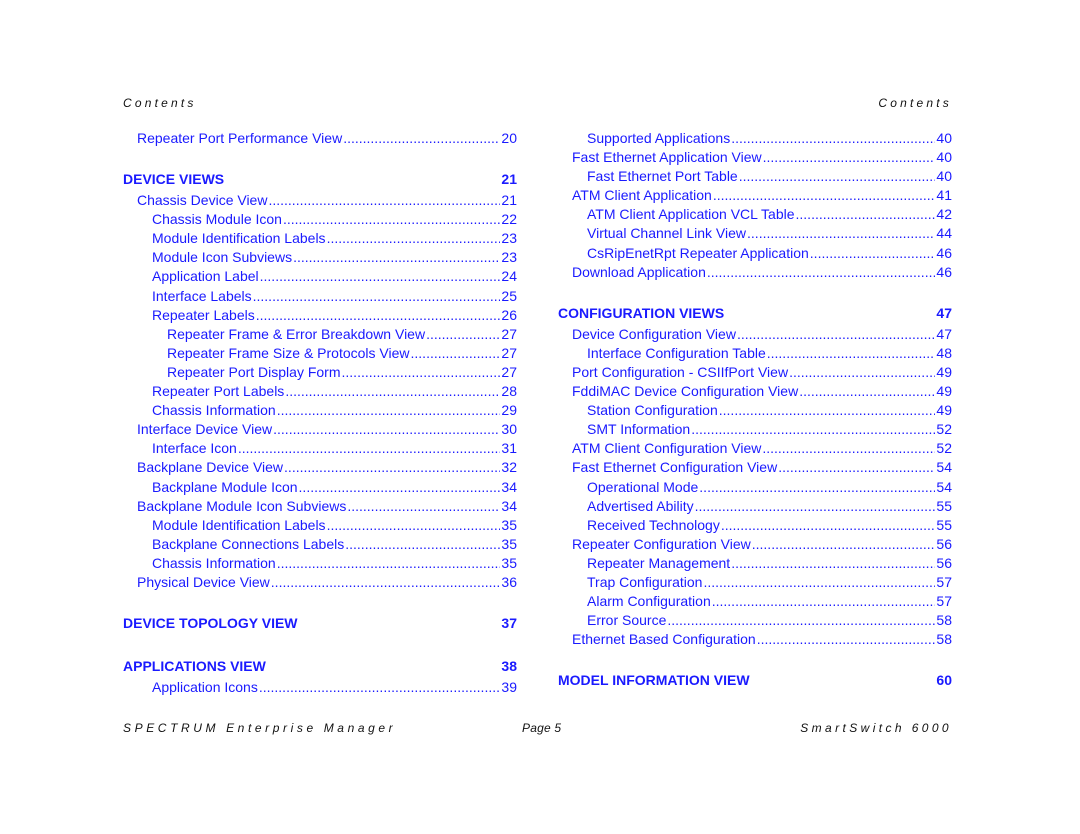 This screenshot has height=834, width=1080. I want to click on entry-page-number: 40, so click(944, 157).